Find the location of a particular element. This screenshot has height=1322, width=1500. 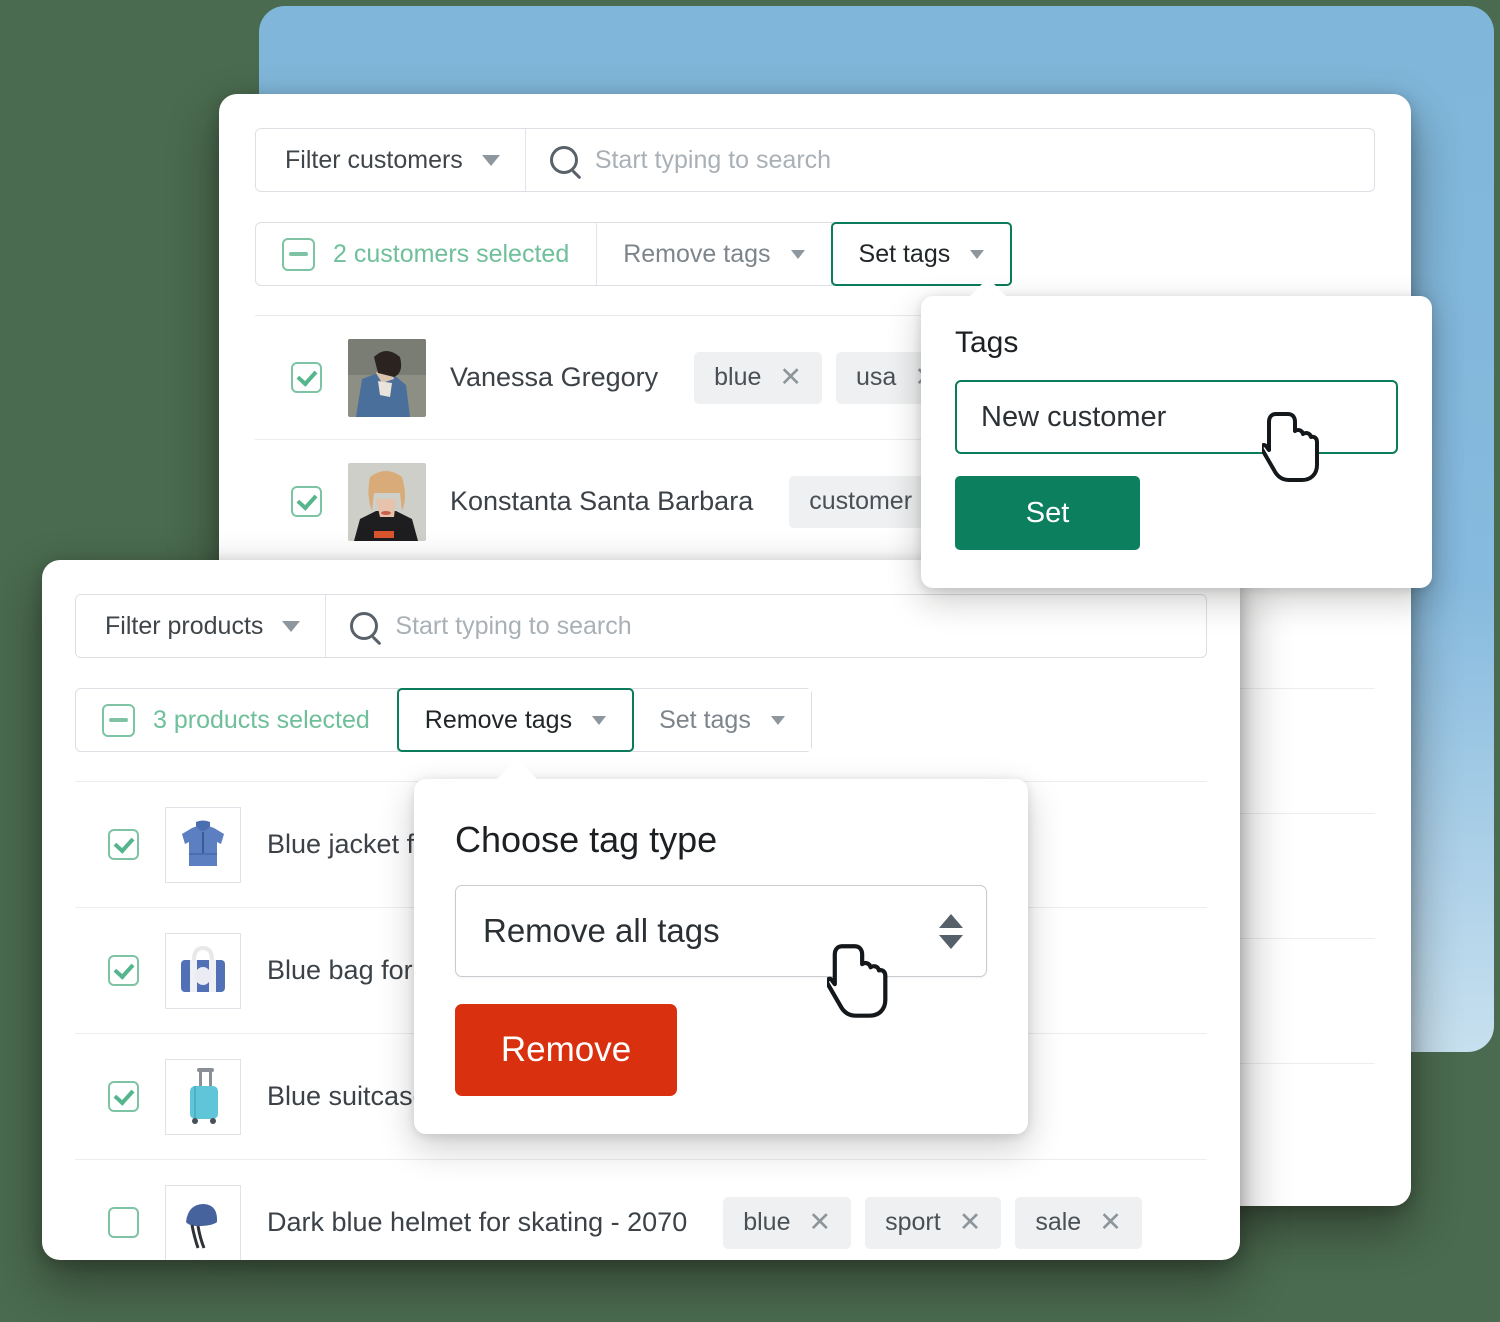

tags-input-value: New customer is located at coordinates (1074, 416).